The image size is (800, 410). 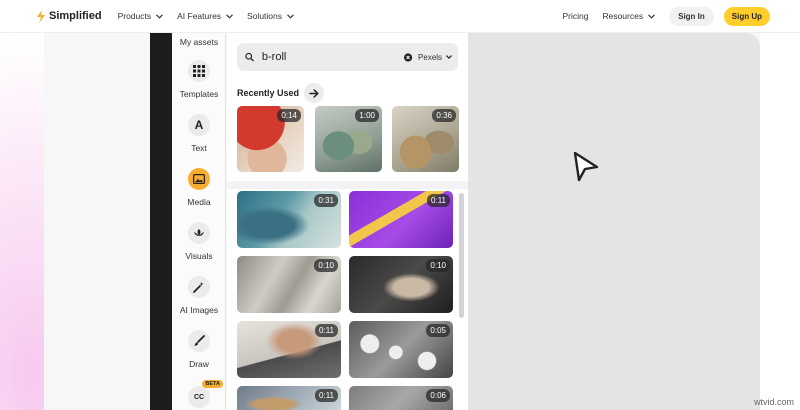 What do you see at coordinates (199, 94) in the screenshot?
I see `sidebar-item-label: Templates` at bounding box center [199, 94].